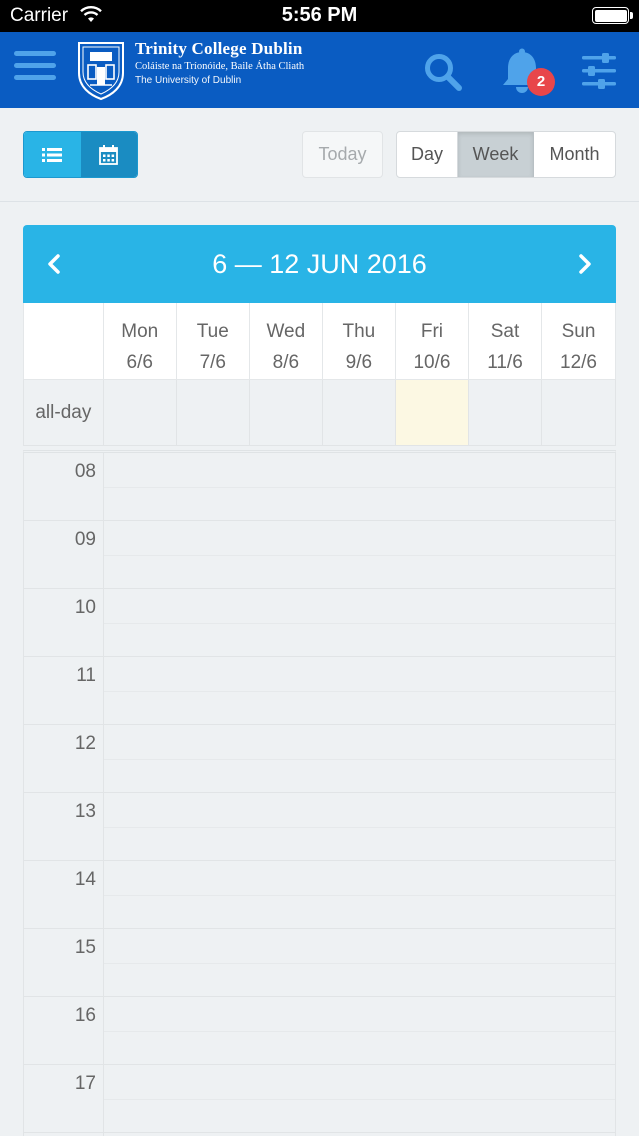 The width and height of the screenshot is (639, 1136). I want to click on list-view-button, so click(52, 154).